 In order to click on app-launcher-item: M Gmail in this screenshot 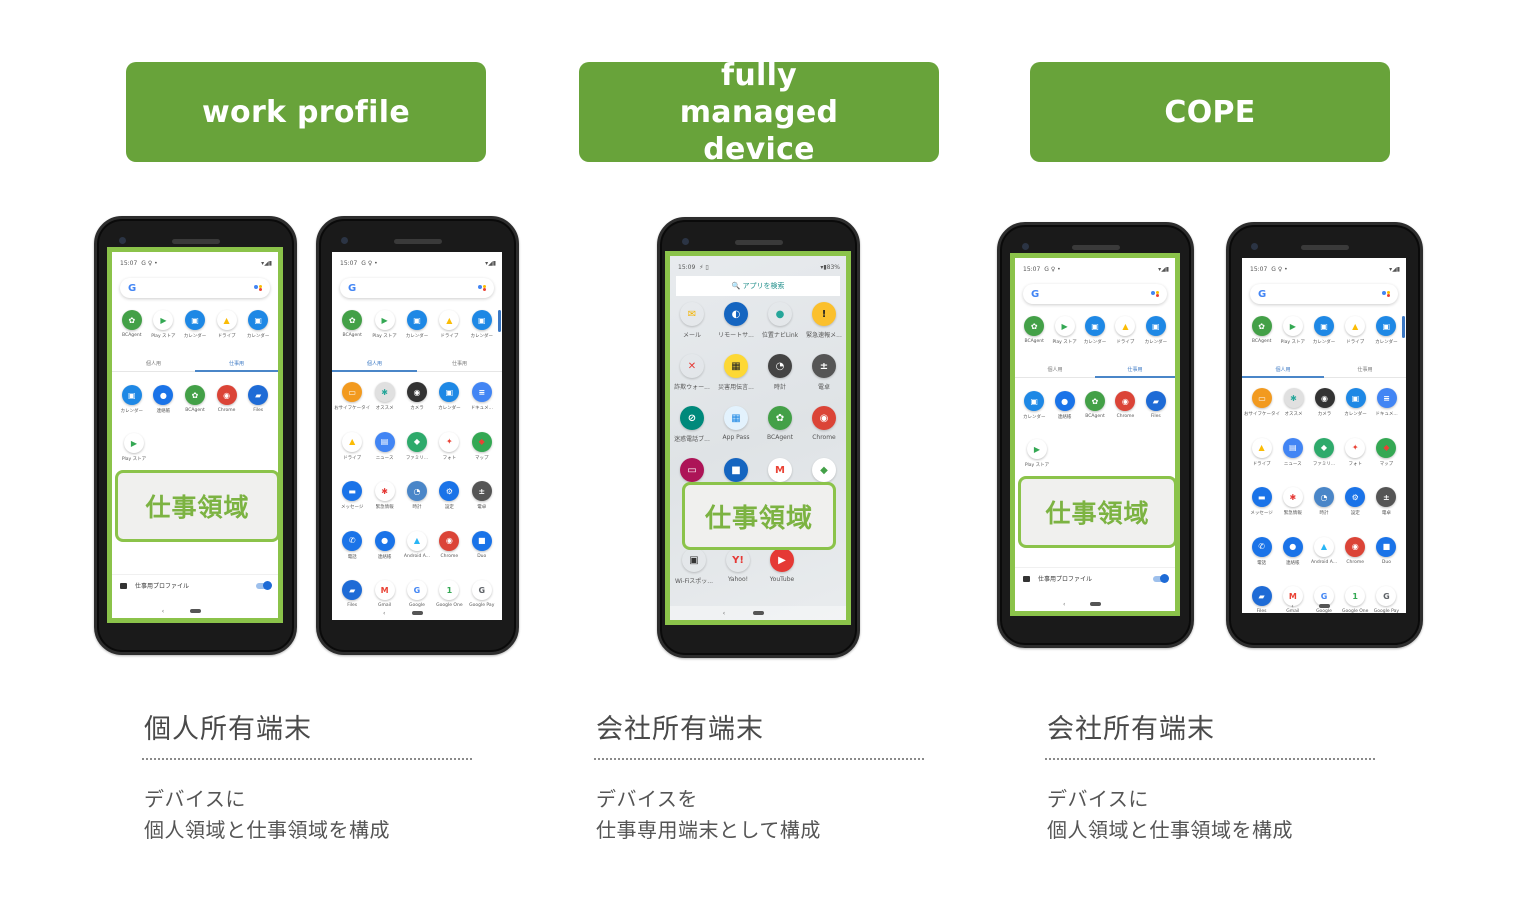, I will do `click(385, 594)`.